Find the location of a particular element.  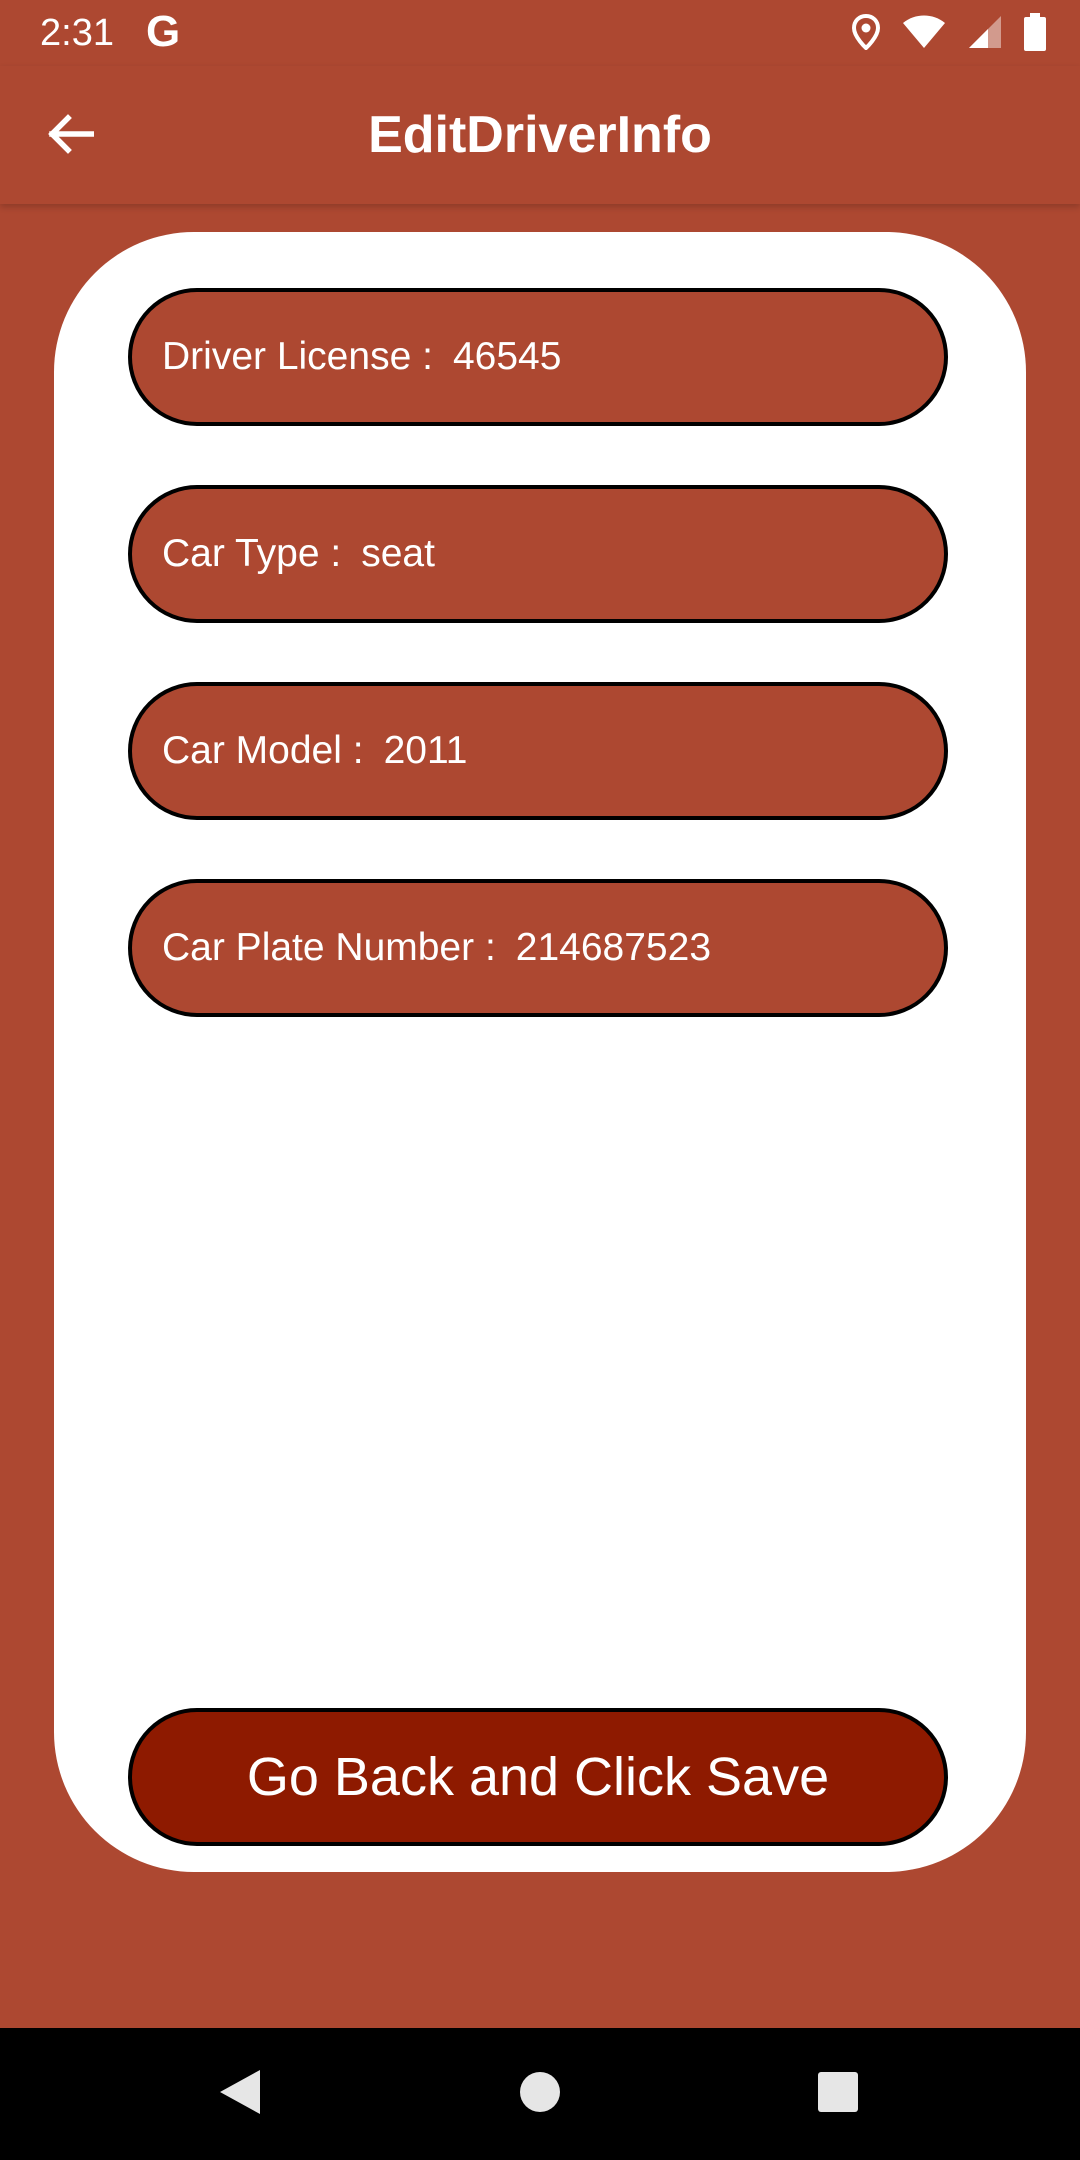

back-triangle-icon is located at coordinates (240, 2094).